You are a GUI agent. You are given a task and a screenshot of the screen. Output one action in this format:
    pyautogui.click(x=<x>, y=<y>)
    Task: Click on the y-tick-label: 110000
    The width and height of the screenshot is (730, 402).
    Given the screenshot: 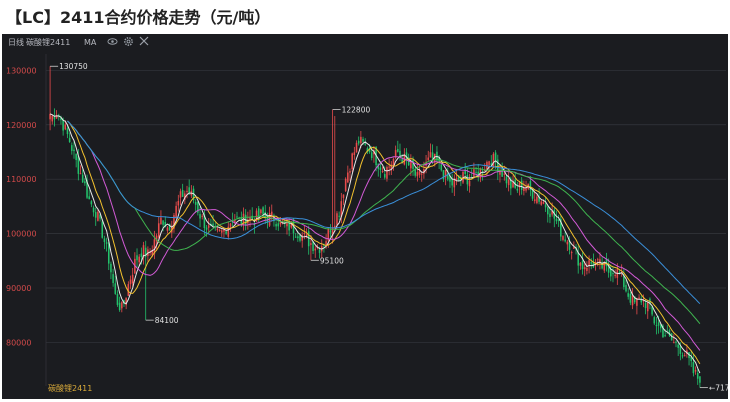 What is the action you would take?
    pyautogui.click(x=21, y=179)
    